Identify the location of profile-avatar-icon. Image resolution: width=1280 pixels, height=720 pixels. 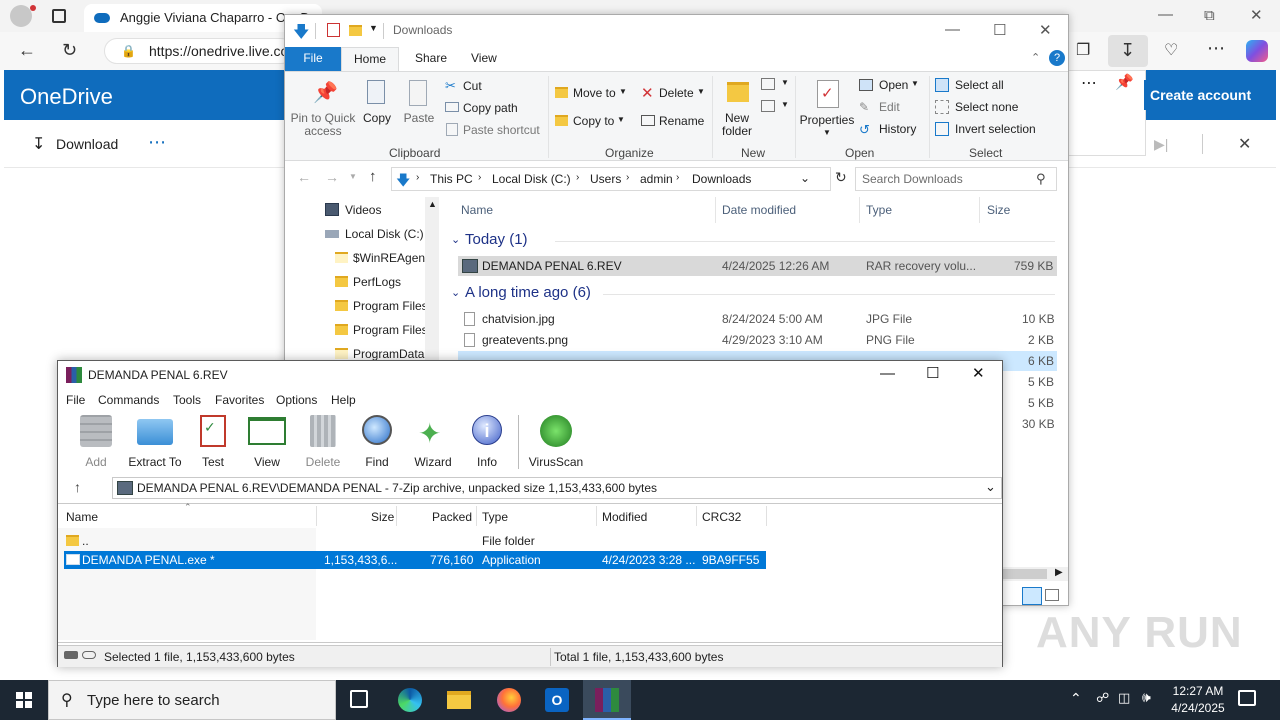
(21, 16).